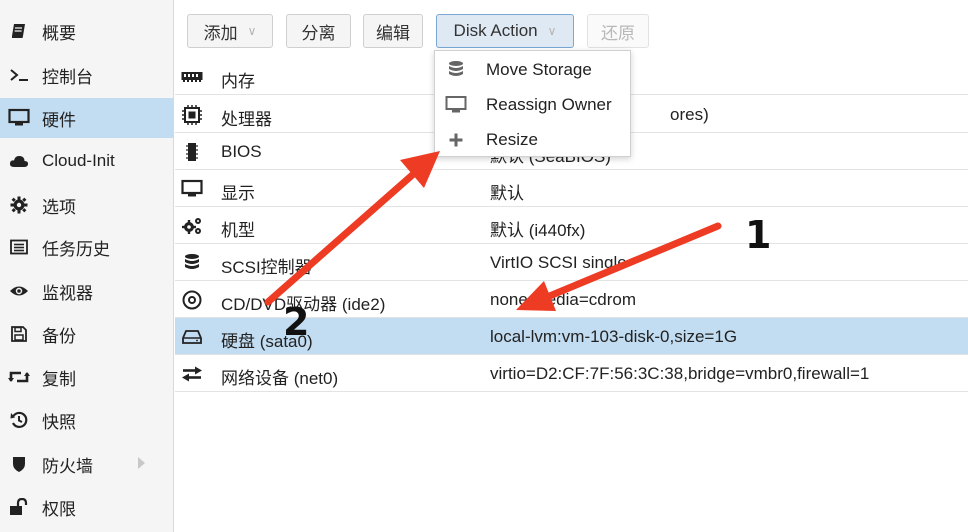 The image size is (968, 532). What do you see at coordinates (220, 33) in the screenshot?
I see `add-button-label: 添加` at bounding box center [220, 33].